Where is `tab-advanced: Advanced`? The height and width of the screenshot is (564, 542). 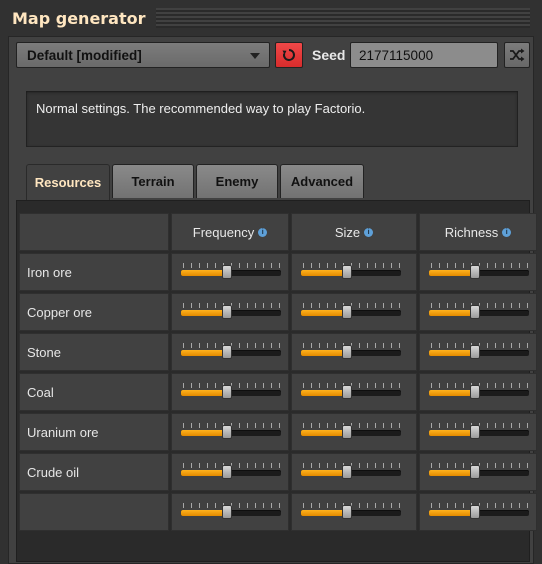 tab-advanced: Advanced is located at coordinates (322, 181).